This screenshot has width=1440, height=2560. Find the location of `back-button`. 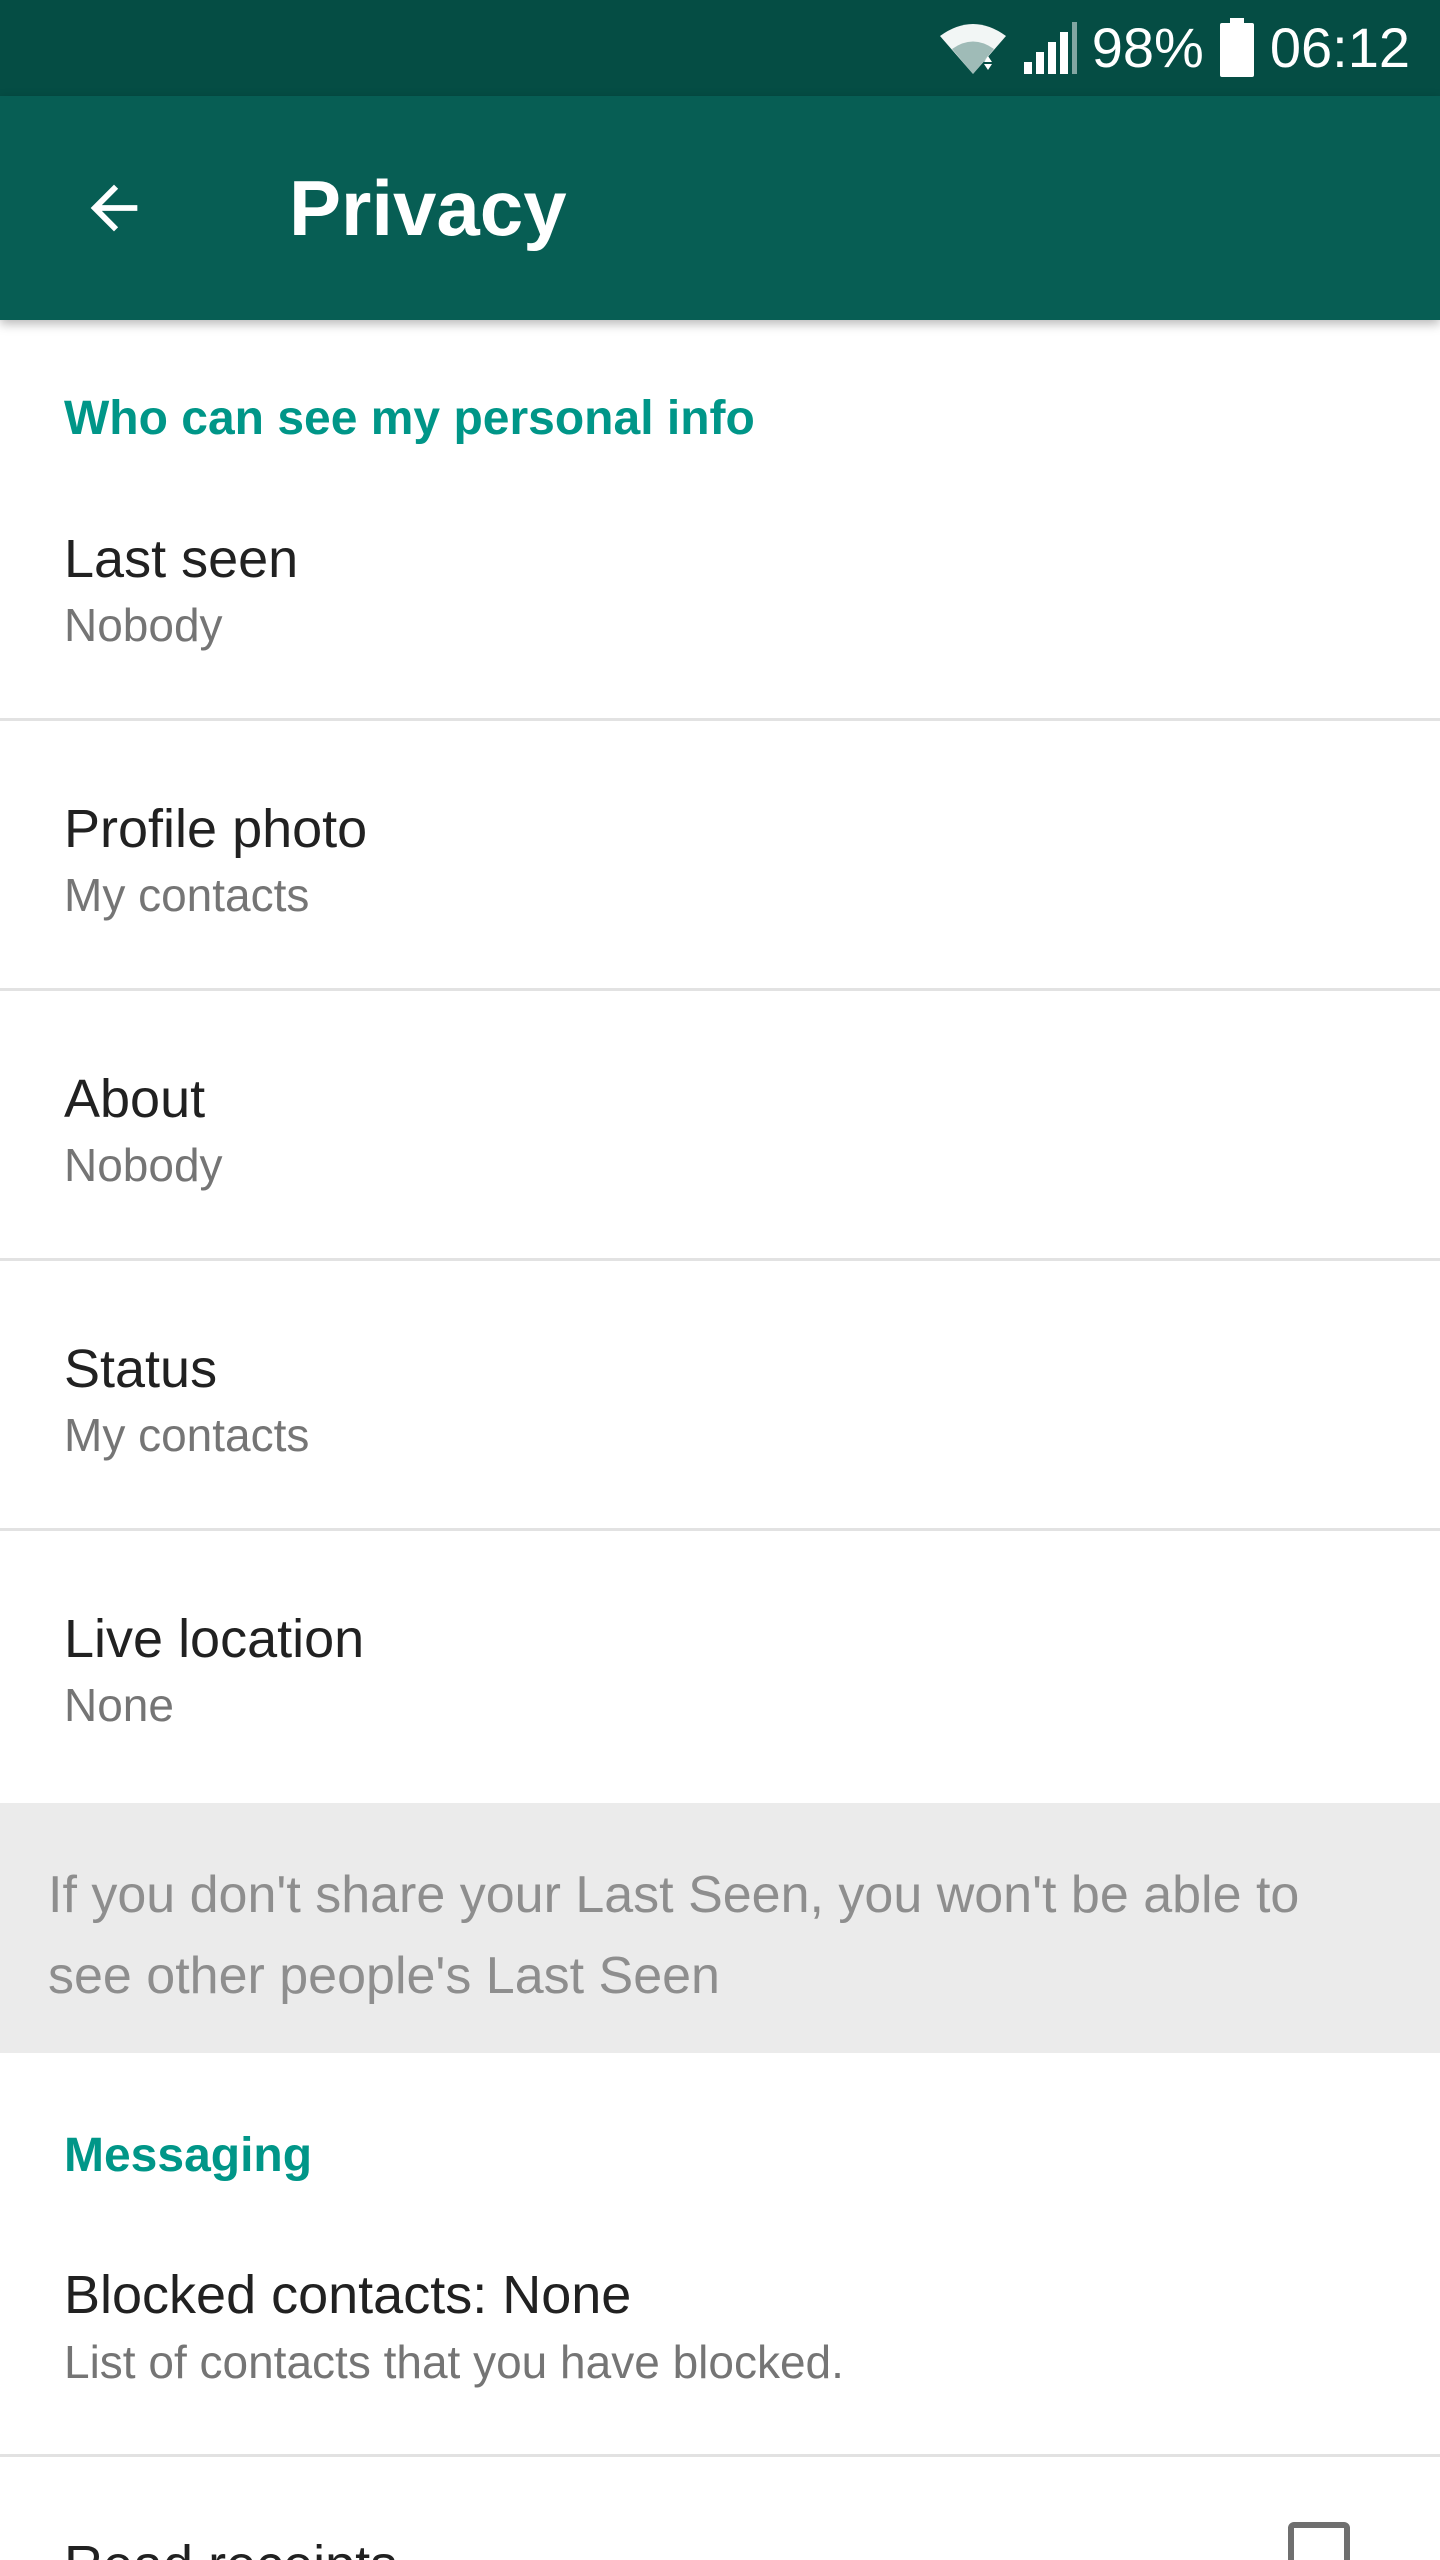

back-button is located at coordinates (114, 208).